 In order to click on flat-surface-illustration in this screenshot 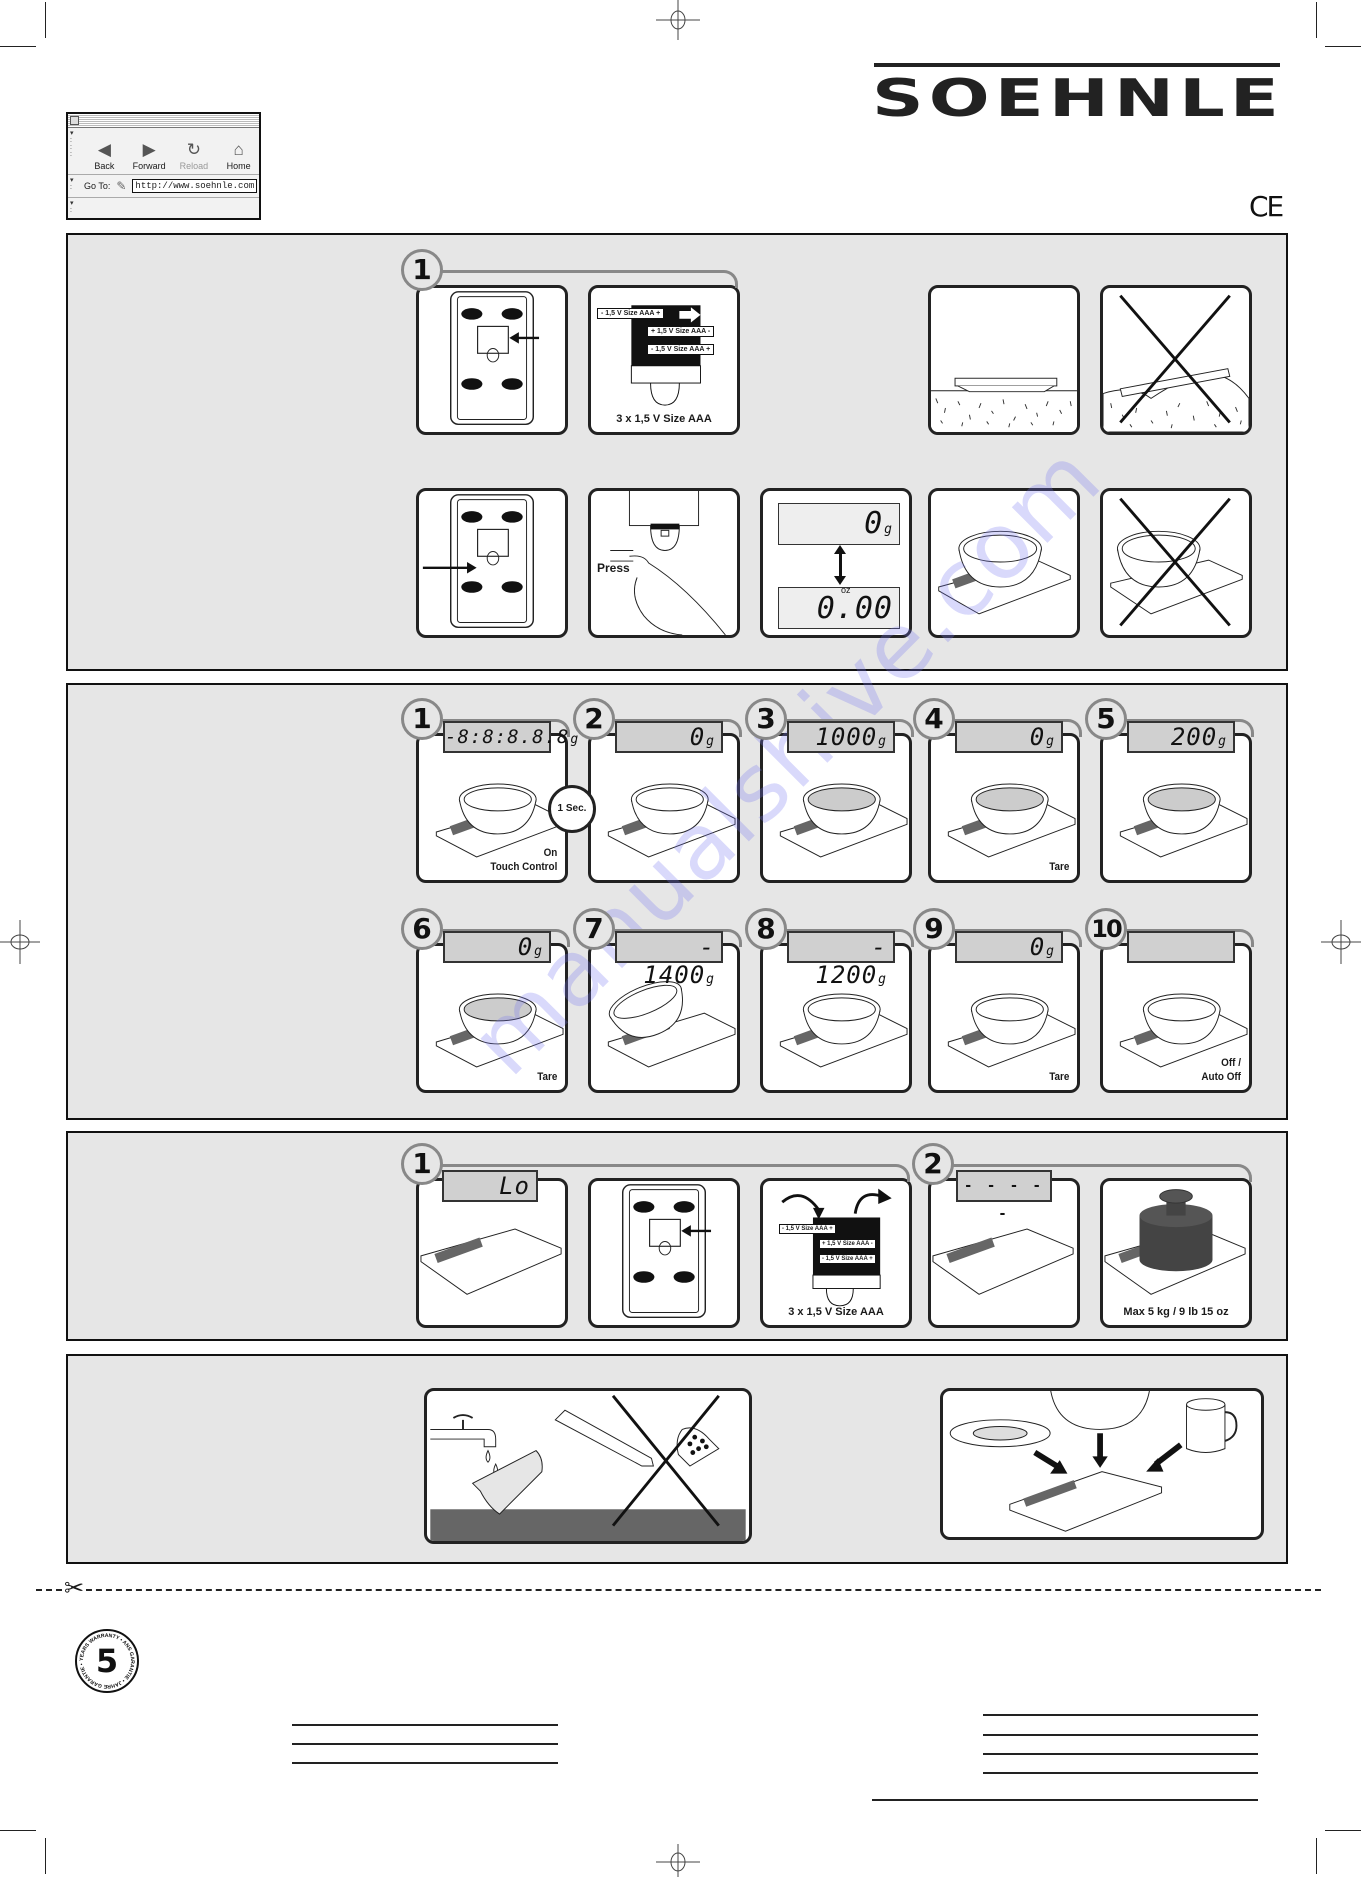, I will do `click(1004, 404)`.